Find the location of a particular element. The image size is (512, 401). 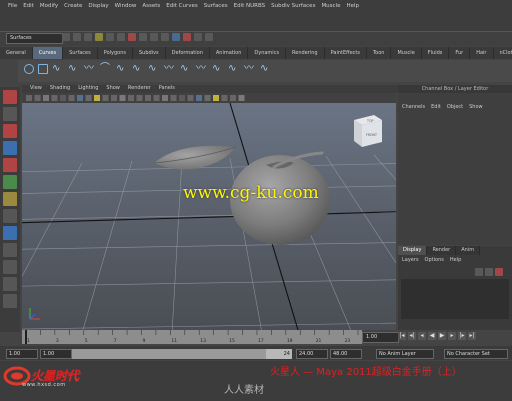

open-scene-icon is located at coordinates (77, 37).